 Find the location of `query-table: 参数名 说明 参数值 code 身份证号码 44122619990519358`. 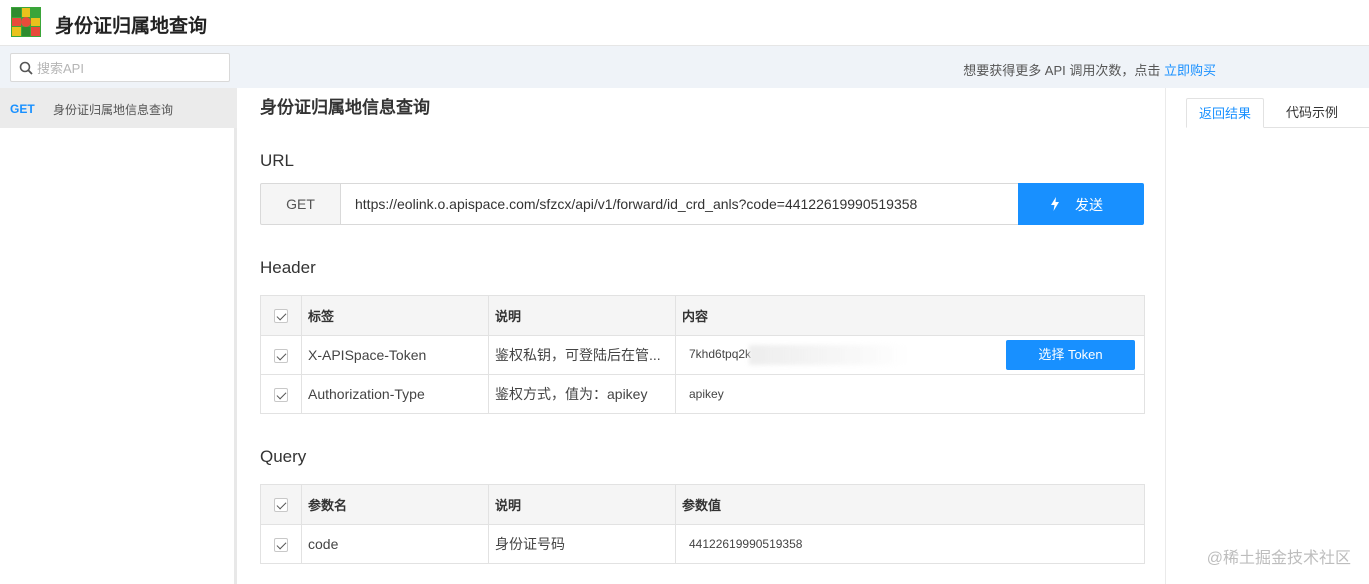

query-table: 参数名 说明 参数值 code 身份证号码 44122619990519358 is located at coordinates (702, 524).